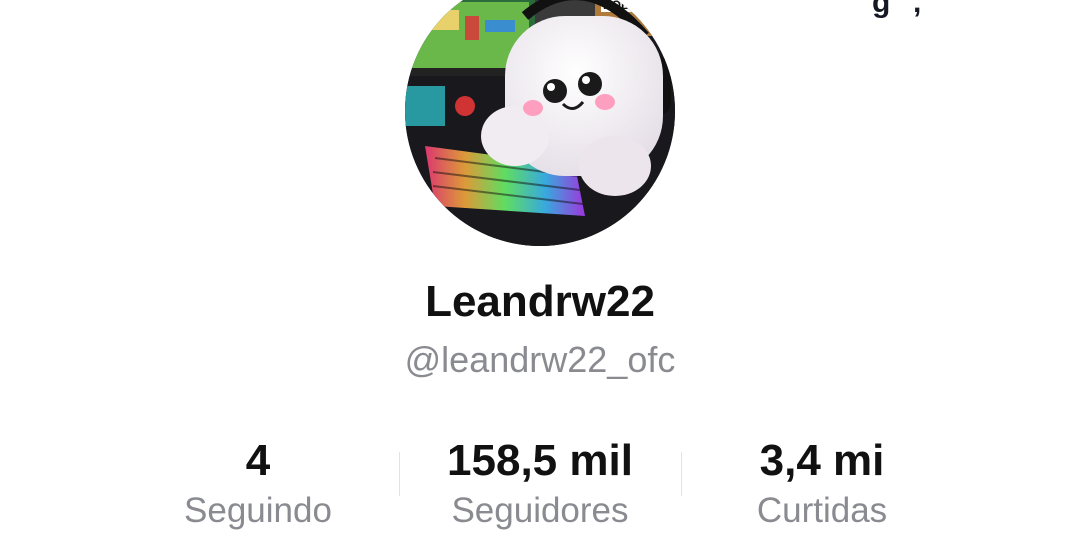 This screenshot has width=1080, height=553. I want to click on stat-likes: 3,4 mi Curtidas, so click(822, 482).